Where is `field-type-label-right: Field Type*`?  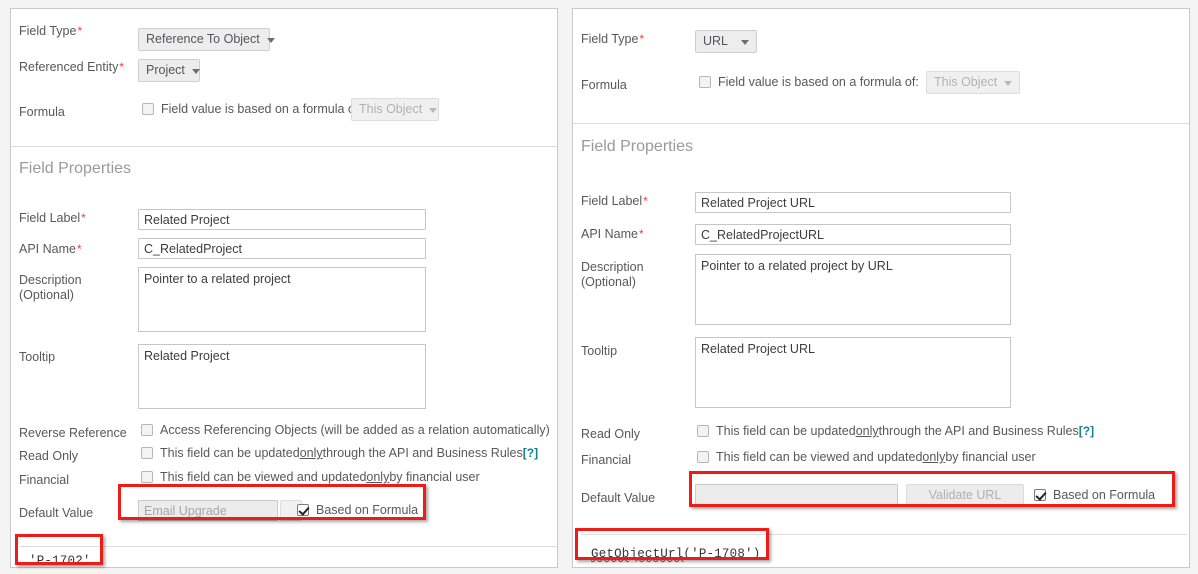 field-type-label-right: Field Type* is located at coordinates (612, 39).